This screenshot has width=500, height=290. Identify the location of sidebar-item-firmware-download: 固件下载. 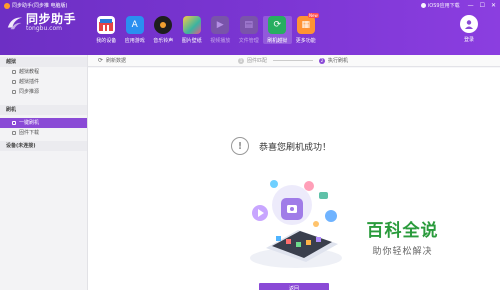
(43, 133).